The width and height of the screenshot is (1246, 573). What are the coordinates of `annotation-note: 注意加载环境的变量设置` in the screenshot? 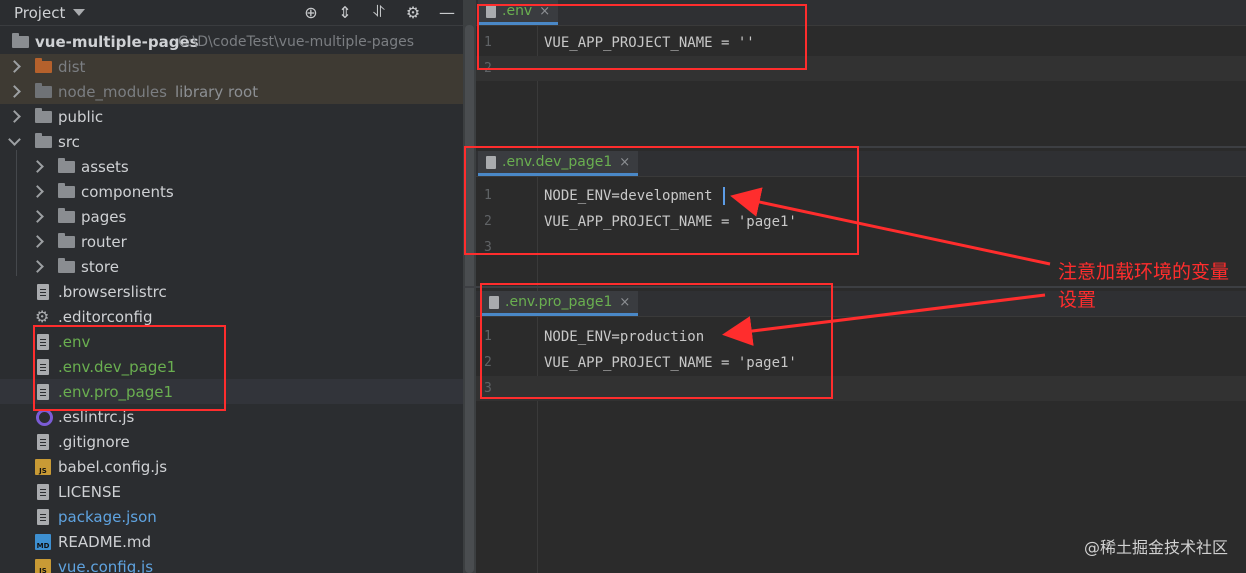 It's located at (1144, 286).